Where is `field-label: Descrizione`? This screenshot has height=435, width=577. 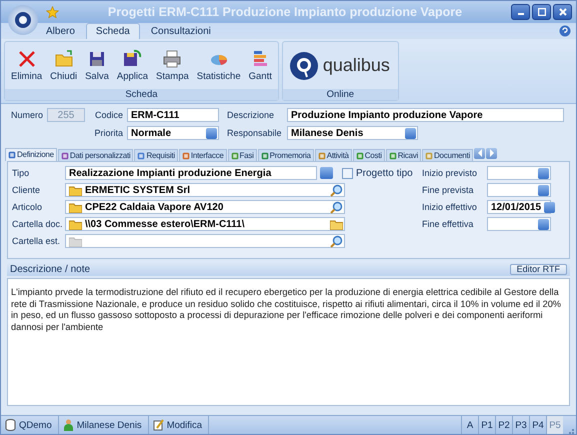
field-label: Descrizione is located at coordinates (251, 115).